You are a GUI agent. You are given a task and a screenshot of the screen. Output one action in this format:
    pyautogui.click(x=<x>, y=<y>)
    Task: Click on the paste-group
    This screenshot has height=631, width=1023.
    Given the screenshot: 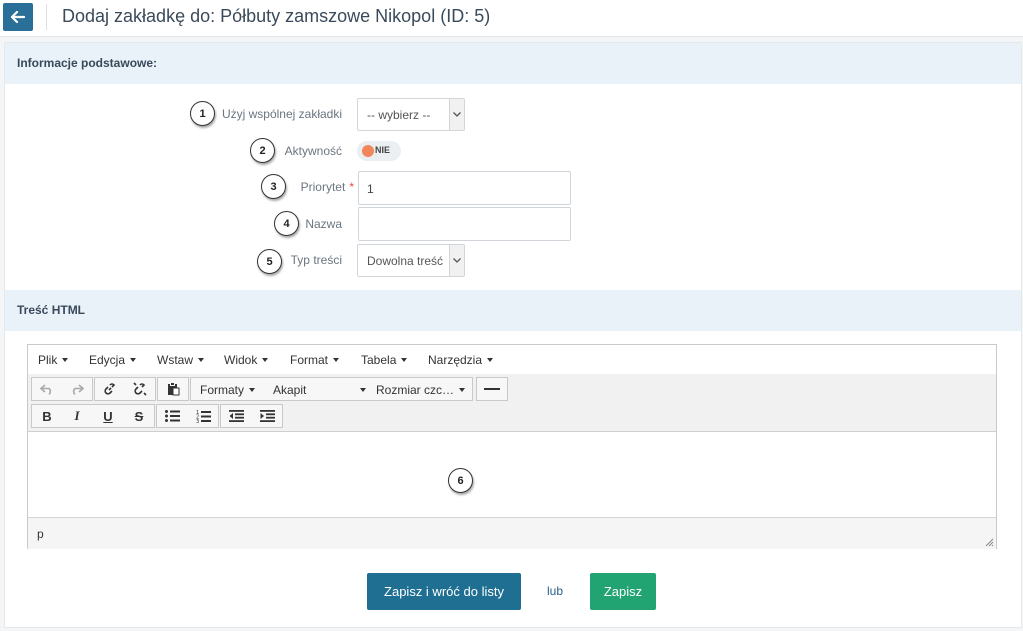 What is the action you would take?
    pyautogui.click(x=173, y=389)
    